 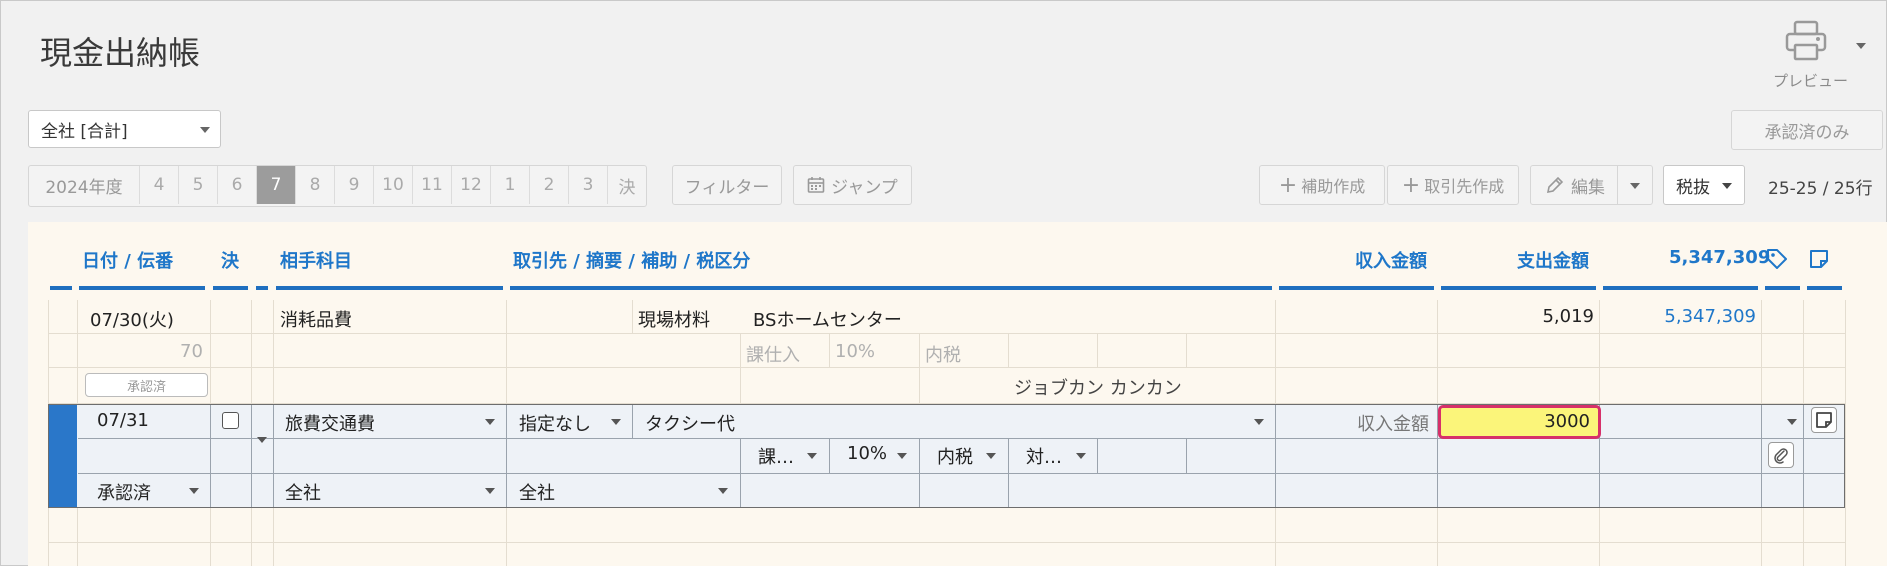 I want to click on page-title: 現金出納帳, so click(x=120, y=53).